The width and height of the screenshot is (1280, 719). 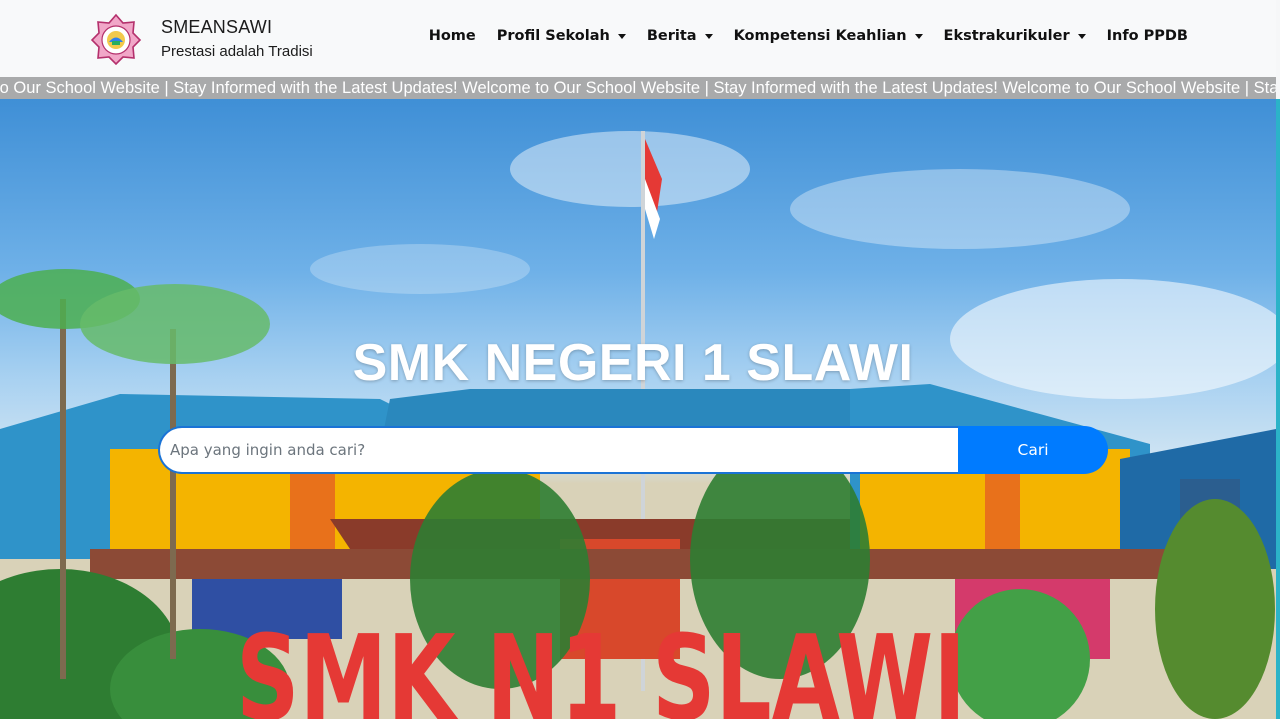 I want to click on nav-home-label: Home, so click(x=452, y=36).